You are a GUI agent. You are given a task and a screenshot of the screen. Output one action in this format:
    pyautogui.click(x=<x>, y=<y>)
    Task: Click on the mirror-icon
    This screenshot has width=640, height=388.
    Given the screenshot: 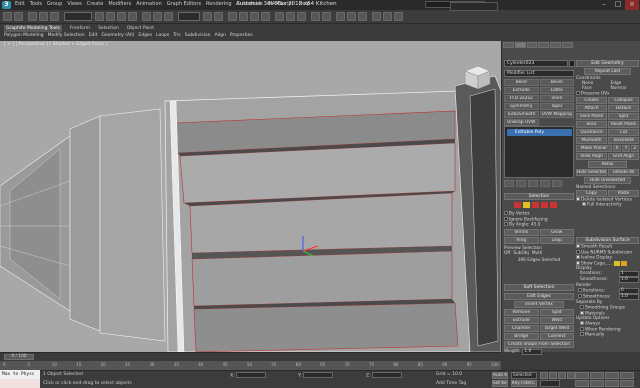 What is the action you would take?
    pyautogui.click(x=290, y=16)
    